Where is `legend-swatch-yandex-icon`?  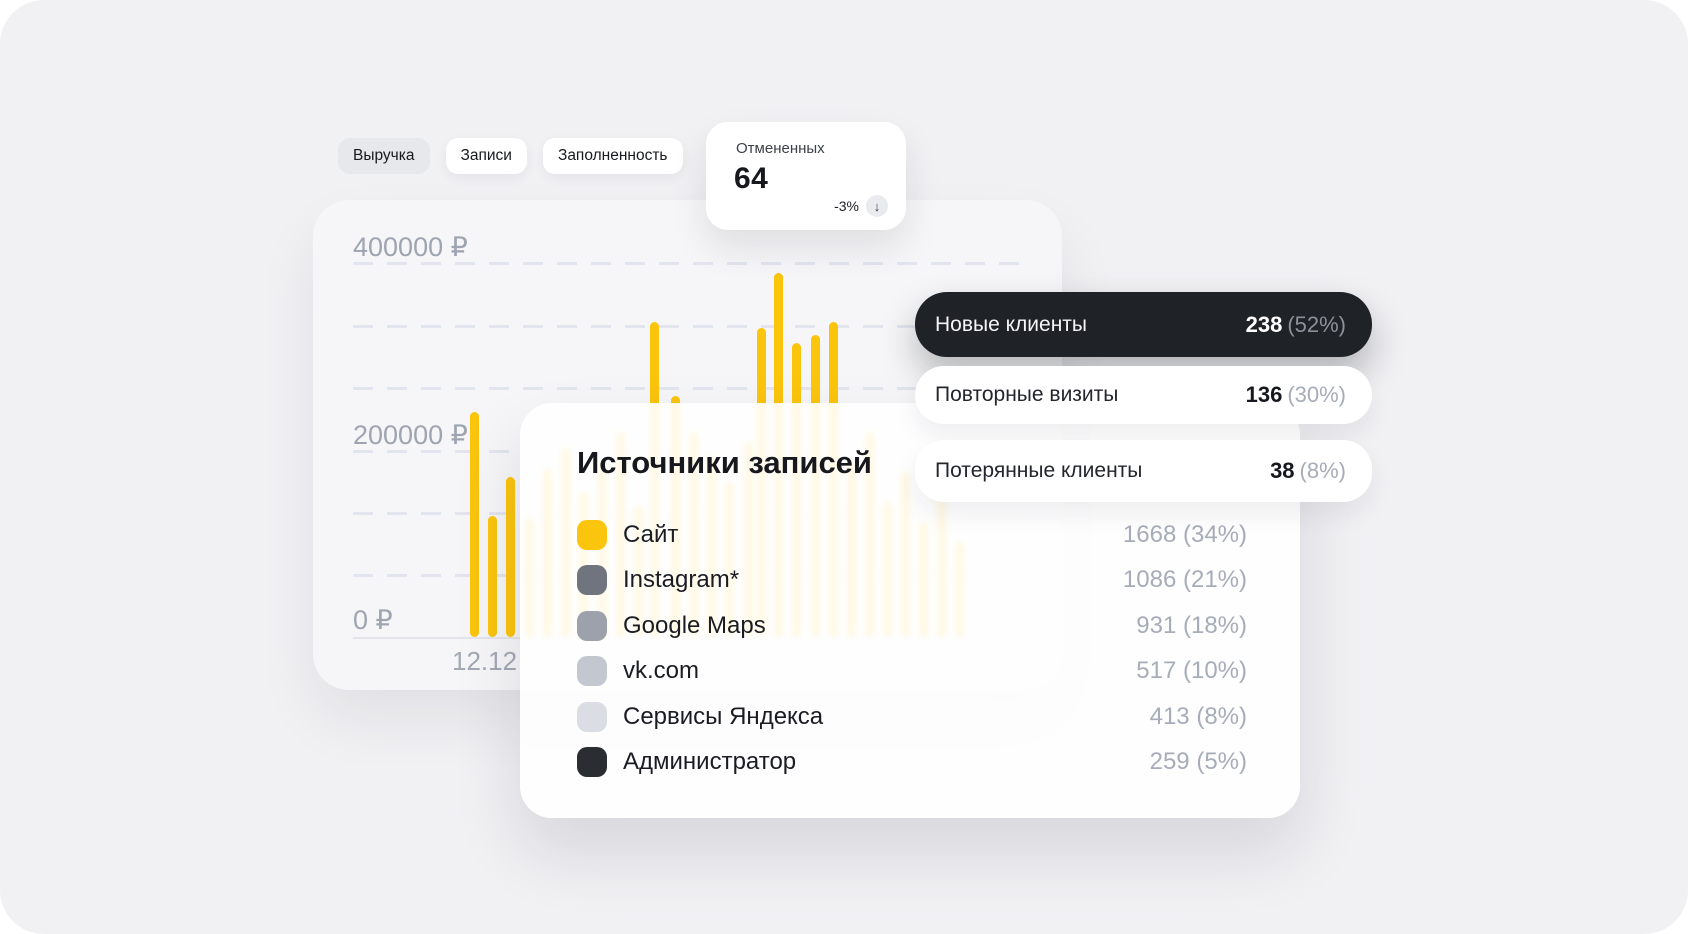
legend-swatch-yandex-icon is located at coordinates (592, 717).